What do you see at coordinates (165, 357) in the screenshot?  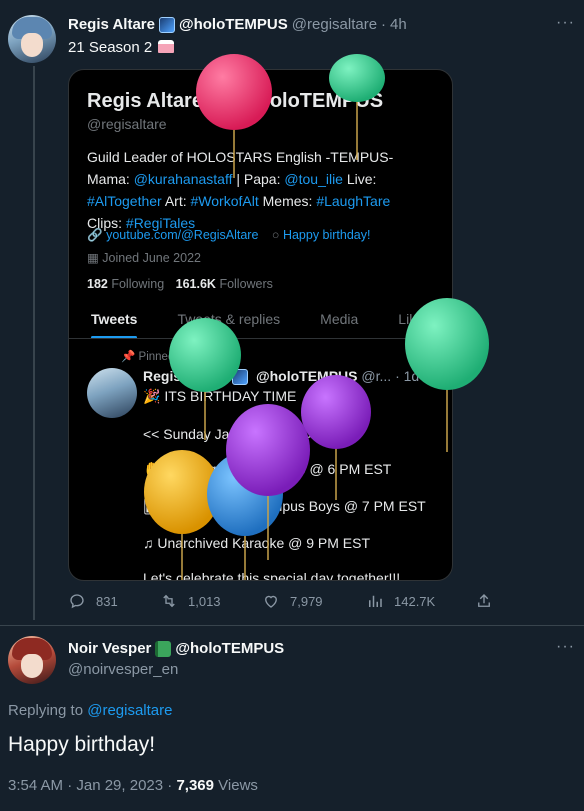 I see `pinned-label: 📌 Pinned Tweet` at bounding box center [165, 357].